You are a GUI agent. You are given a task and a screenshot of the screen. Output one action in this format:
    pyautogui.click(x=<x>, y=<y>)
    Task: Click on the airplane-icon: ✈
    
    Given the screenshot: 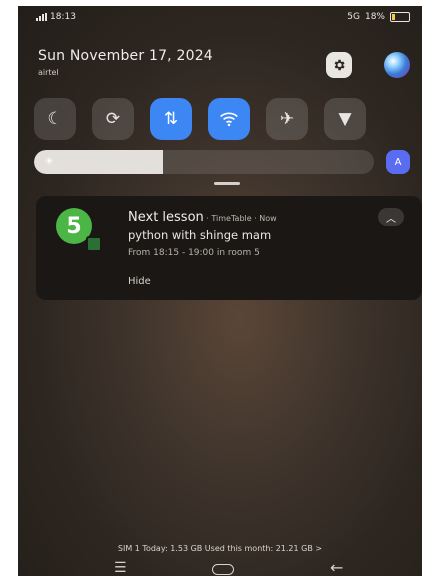 What is the action you would take?
    pyautogui.click(x=287, y=119)
    